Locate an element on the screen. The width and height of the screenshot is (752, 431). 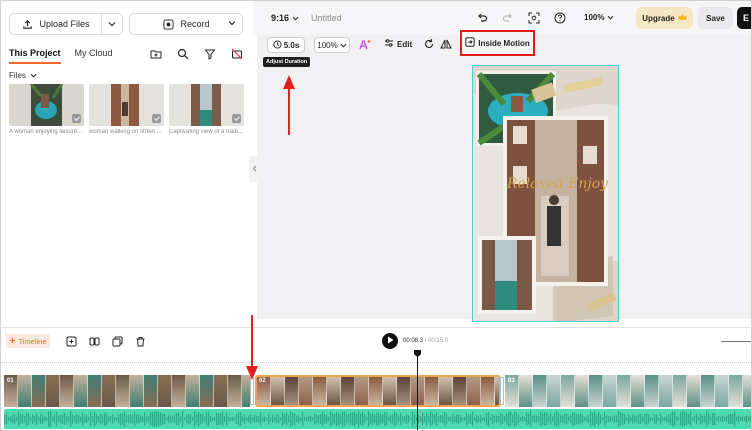
help-icon is located at coordinates (559, 17).